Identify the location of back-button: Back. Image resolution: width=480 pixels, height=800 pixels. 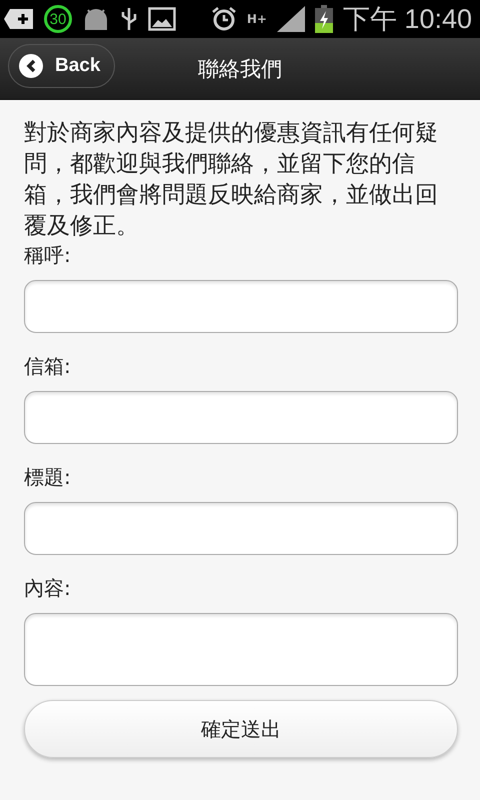
(61, 66).